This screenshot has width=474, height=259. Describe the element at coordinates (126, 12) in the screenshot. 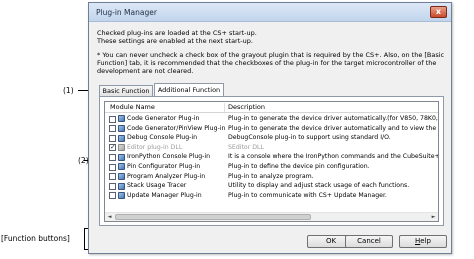

I see `window-title: Plug-in Manager` at that location.